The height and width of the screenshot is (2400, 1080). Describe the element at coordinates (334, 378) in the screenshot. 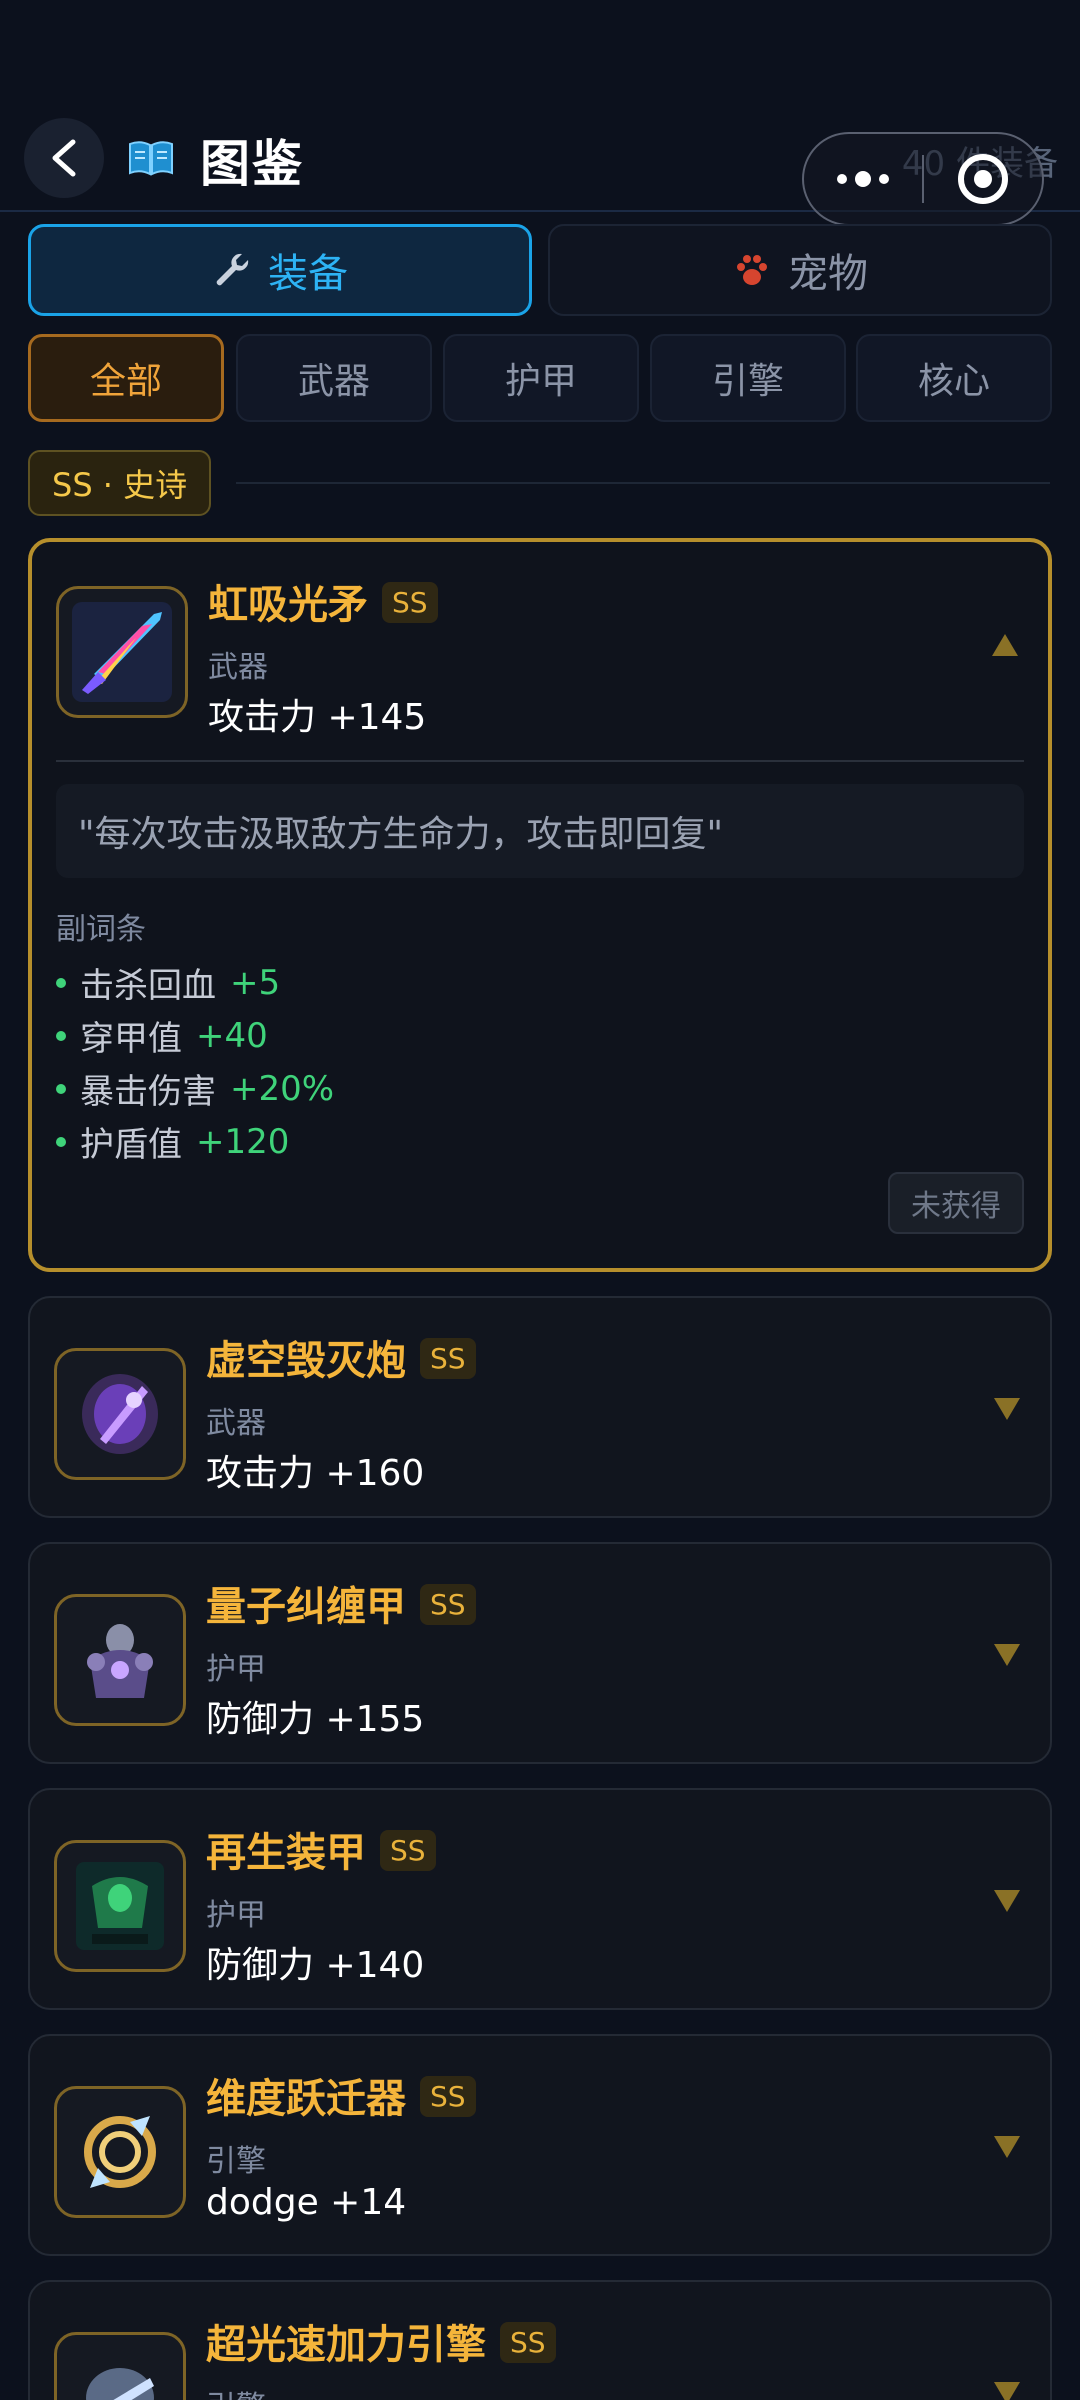

I see `filter-weapon: 武器` at that location.